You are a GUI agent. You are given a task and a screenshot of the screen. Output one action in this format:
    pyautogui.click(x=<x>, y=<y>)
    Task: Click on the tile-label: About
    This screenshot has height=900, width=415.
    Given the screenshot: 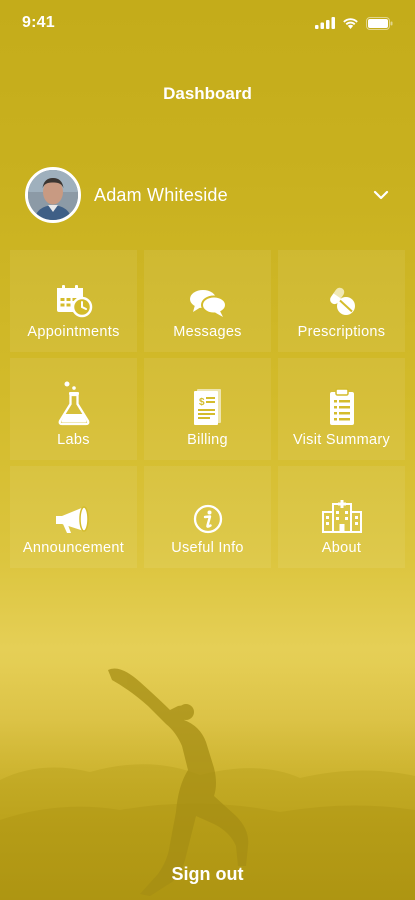 What is the action you would take?
    pyautogui.click(x=341, y=548)
    